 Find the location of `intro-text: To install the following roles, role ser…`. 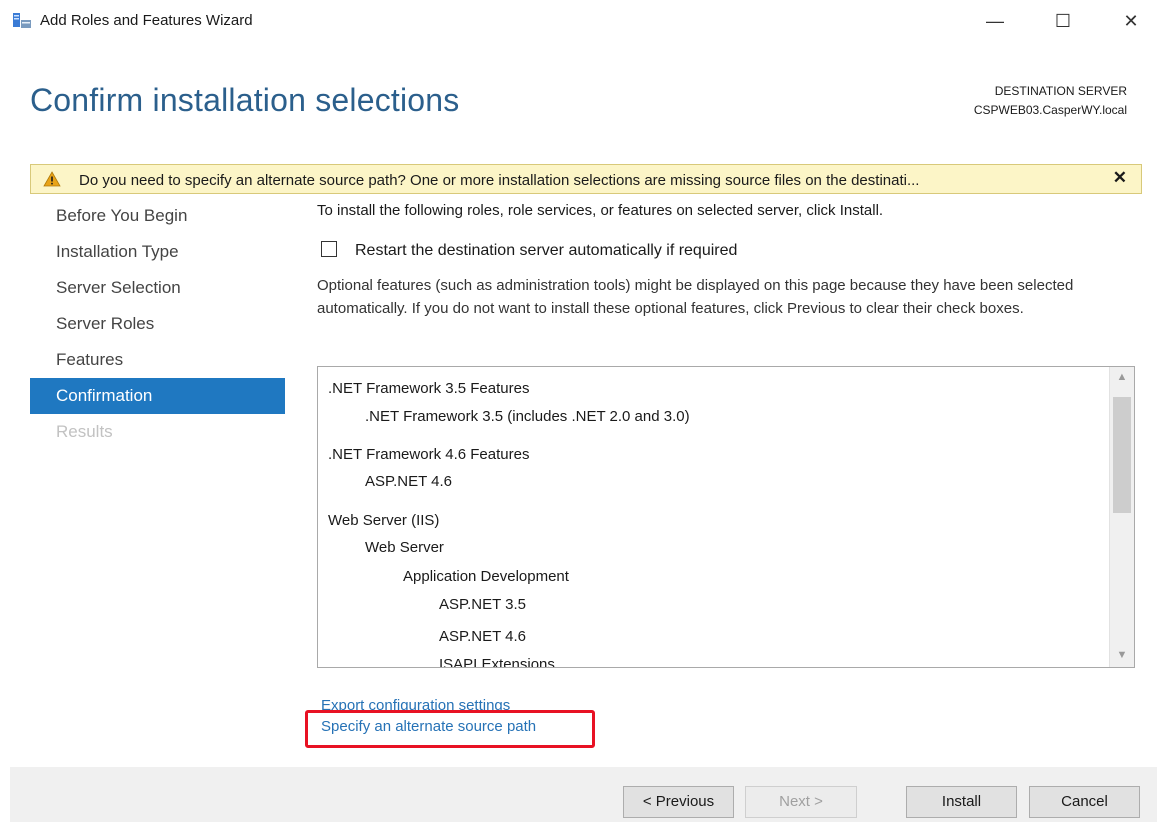

intro-text: To install the following roles, role ser… is located at coordinates (600, 210).